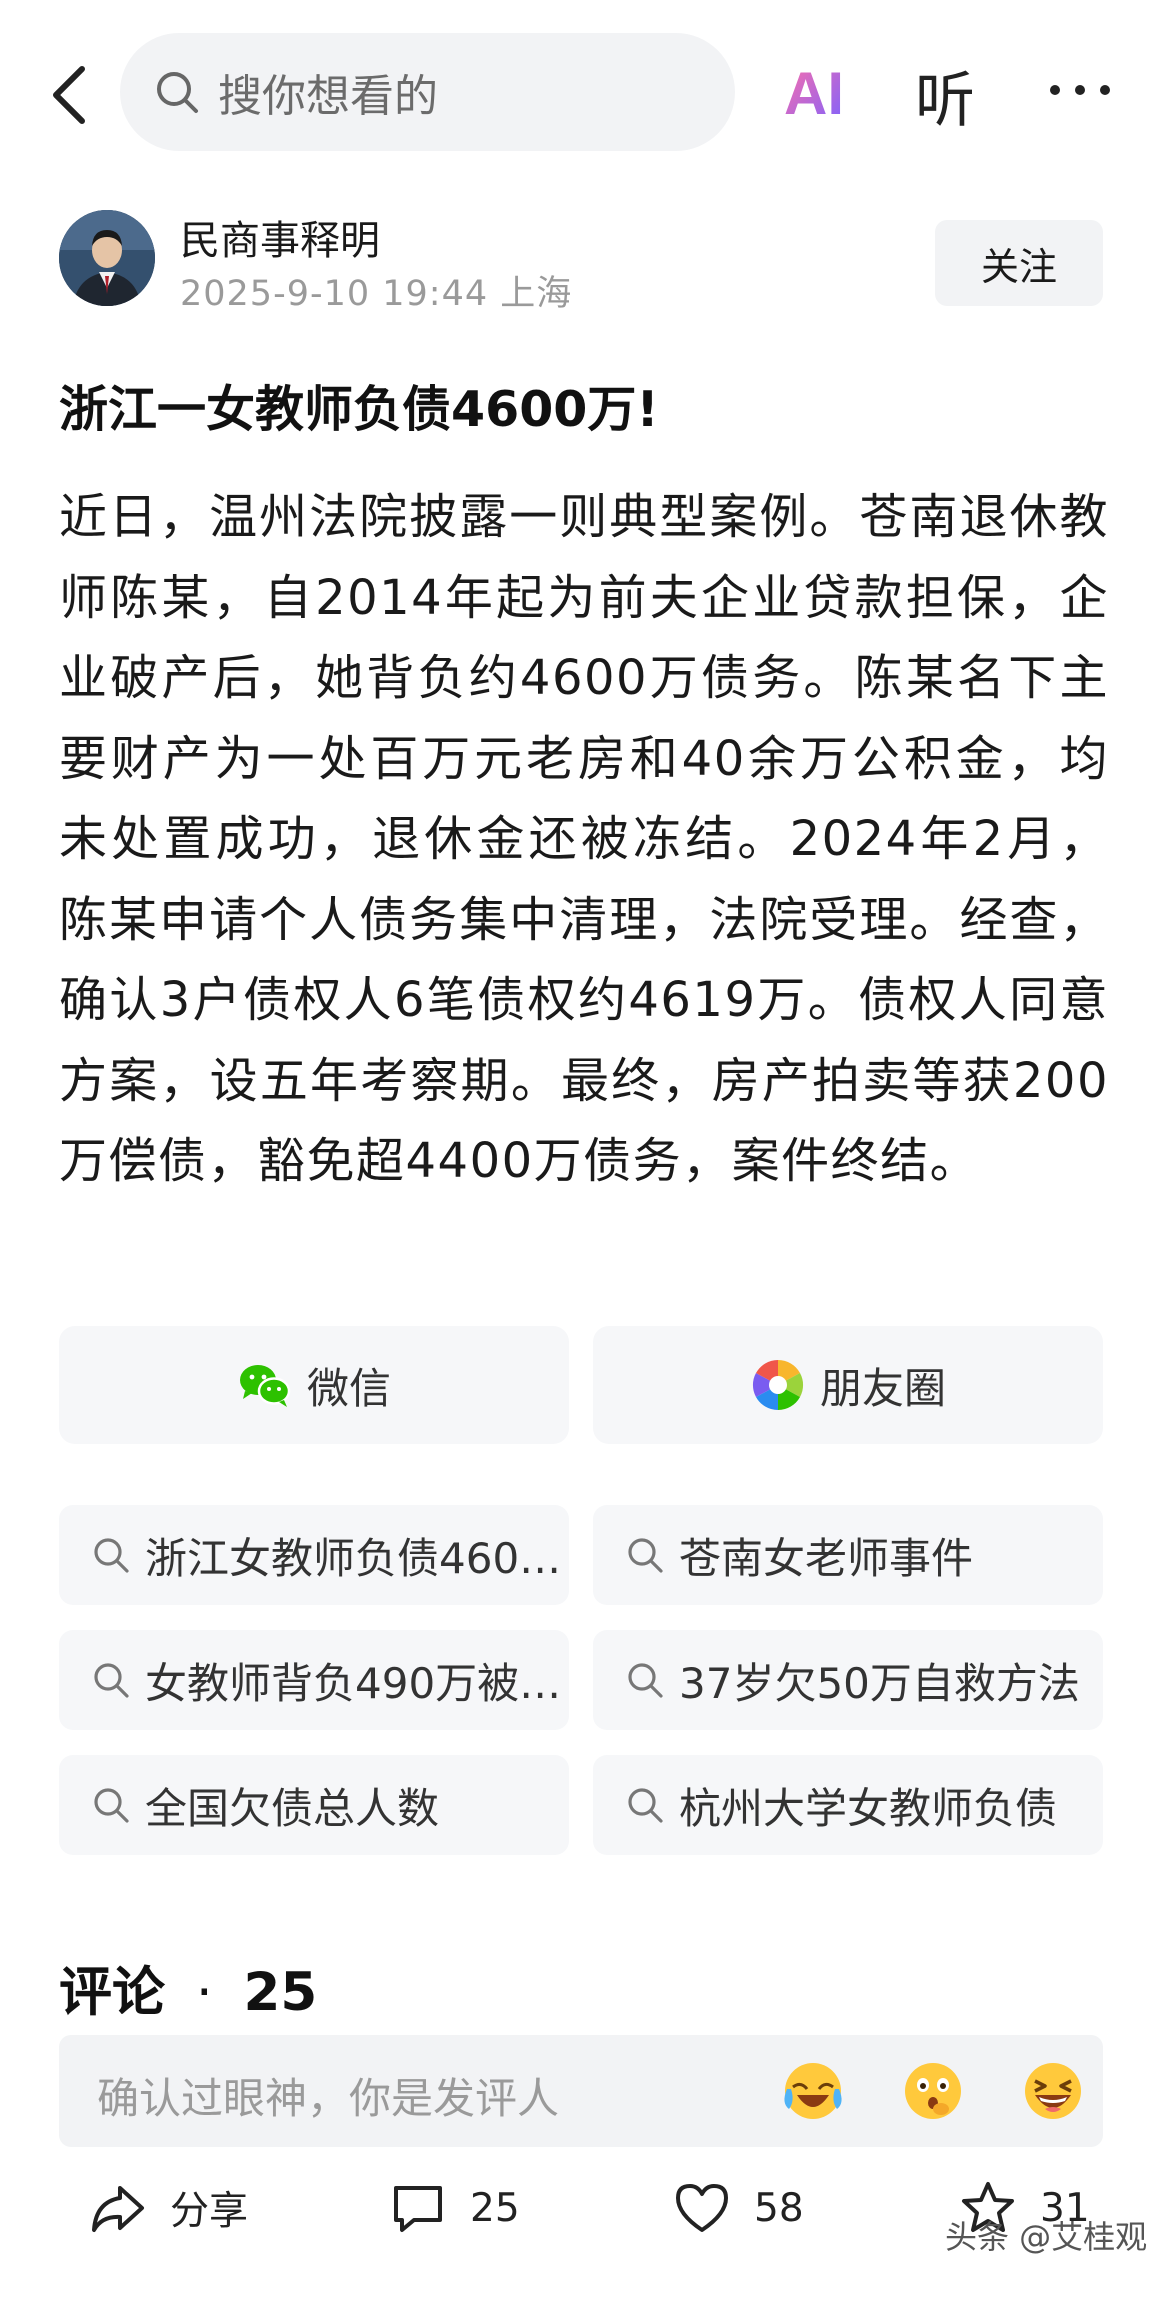  I want to click on related-search-chip: 37岁欠50万自救方法, so click(848, 1680).